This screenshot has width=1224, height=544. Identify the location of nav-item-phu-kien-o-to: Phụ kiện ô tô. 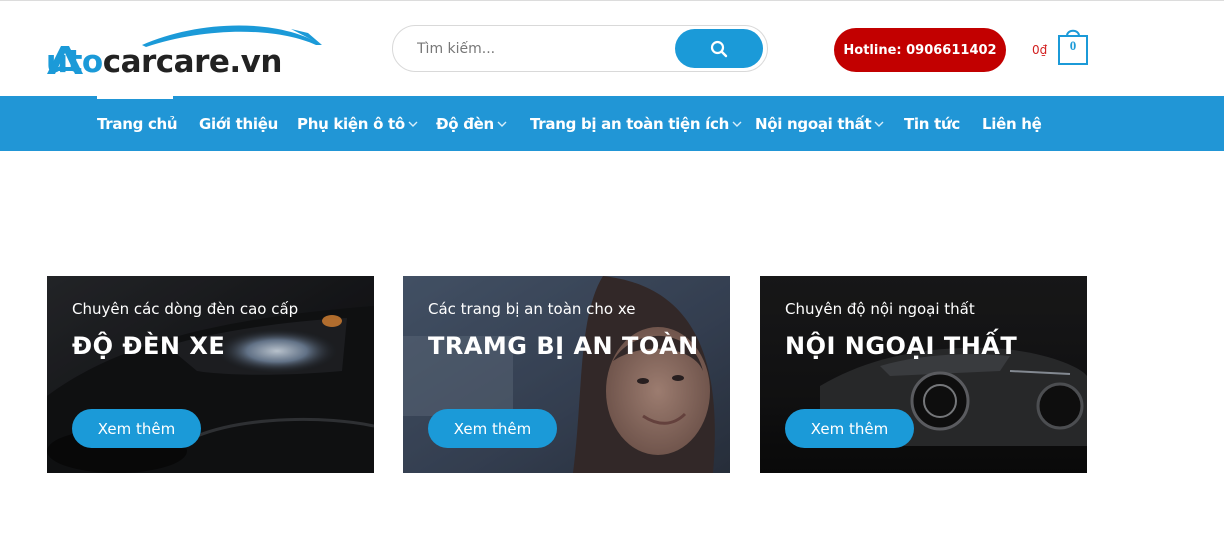
(357, 123).